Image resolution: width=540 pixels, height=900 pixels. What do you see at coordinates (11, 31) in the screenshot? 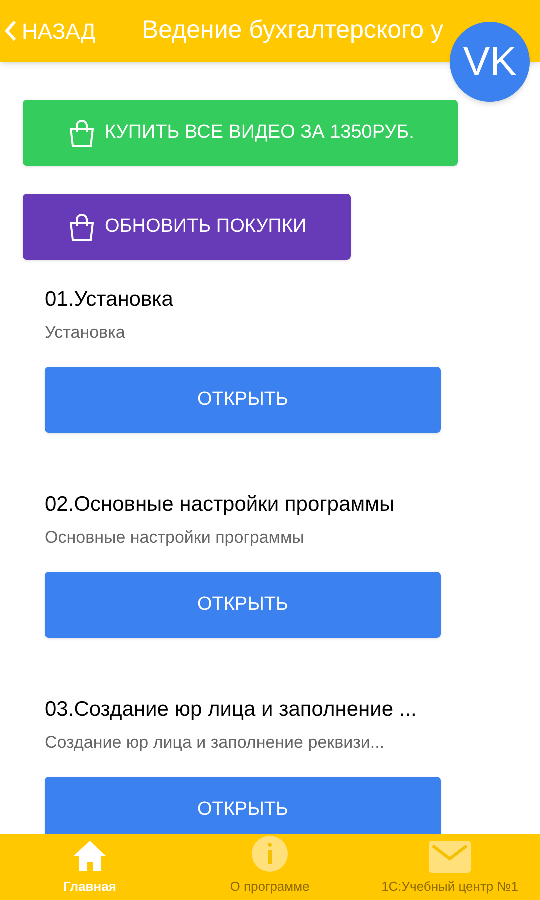
I see `back-chevron-icon` at bounding box center [11, 31].